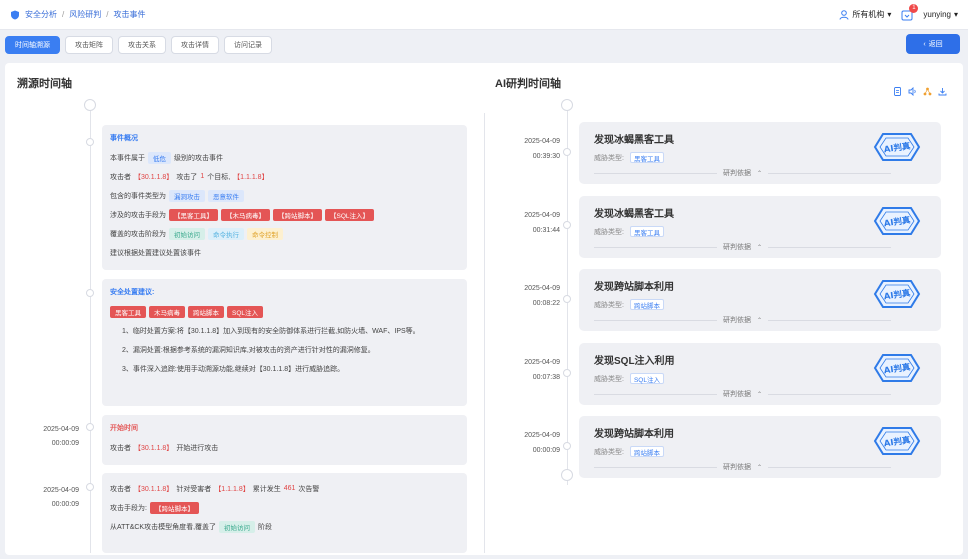 This screenshot has height=559, width=968. Describe the element at coordinates (266, 489) in the screenshot. I see `text: 累计发生` at that location.